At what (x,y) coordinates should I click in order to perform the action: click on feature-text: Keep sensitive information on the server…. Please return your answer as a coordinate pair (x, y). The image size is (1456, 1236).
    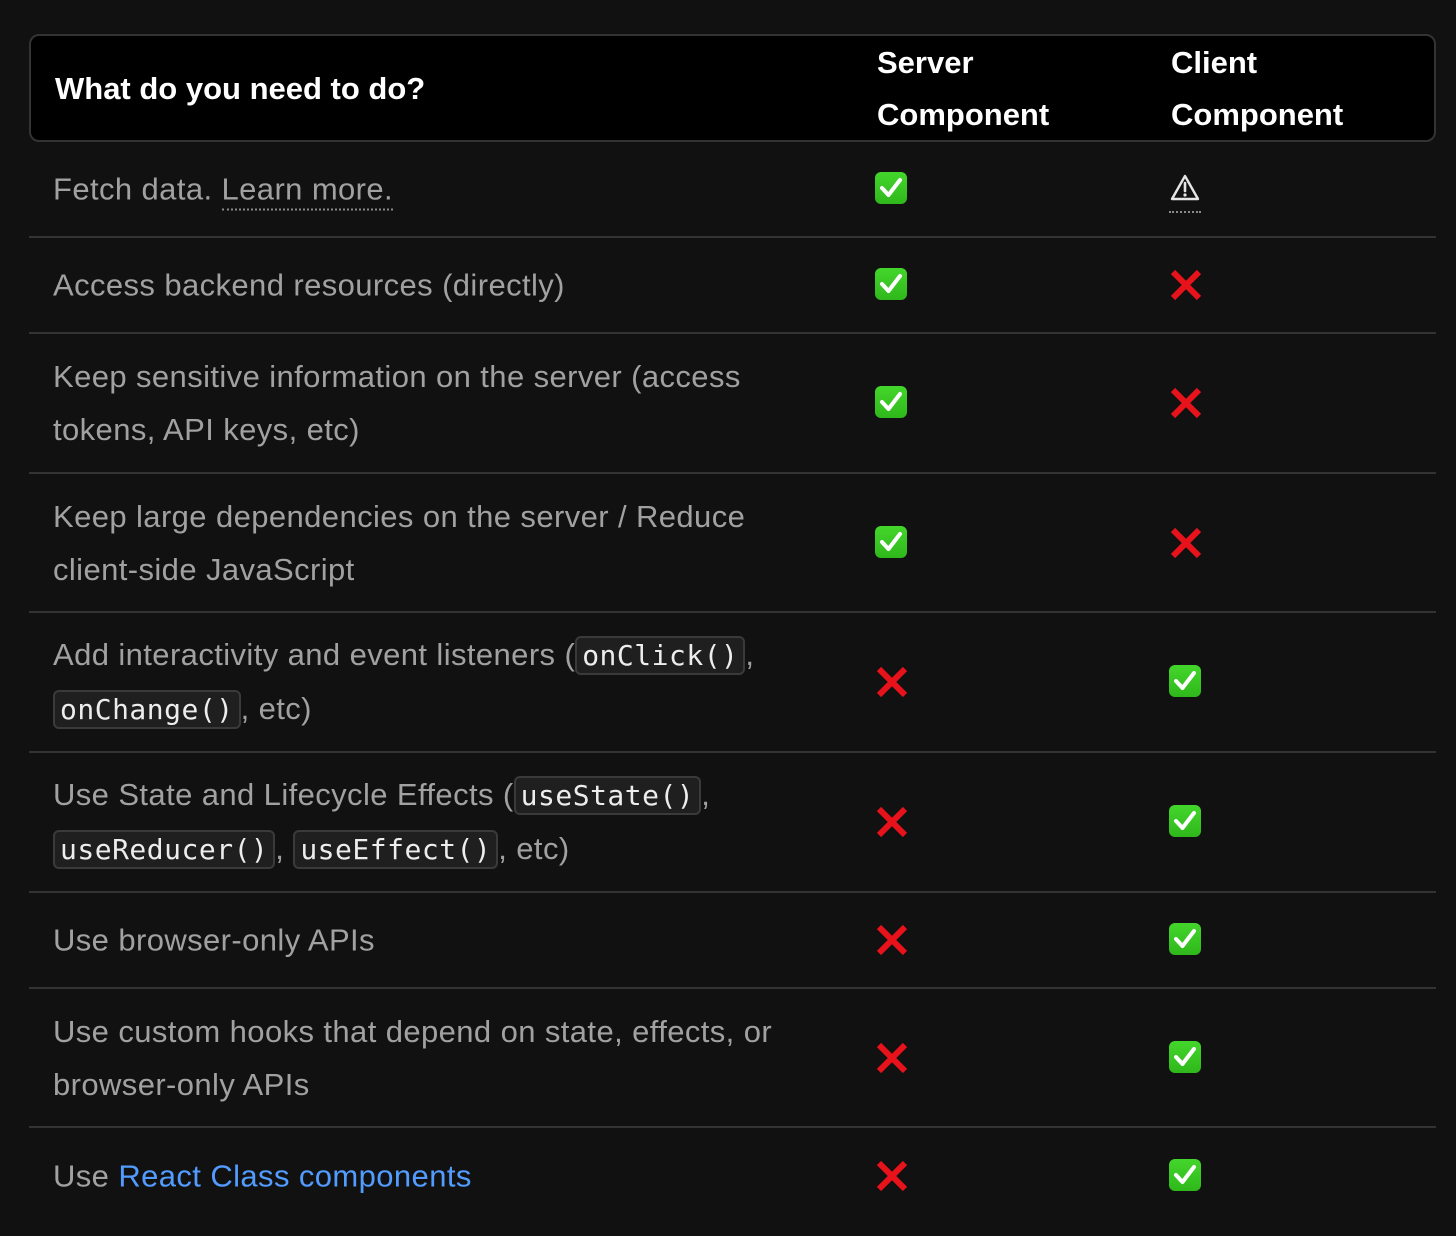
    Looking at the image, I should click on (397, 403).